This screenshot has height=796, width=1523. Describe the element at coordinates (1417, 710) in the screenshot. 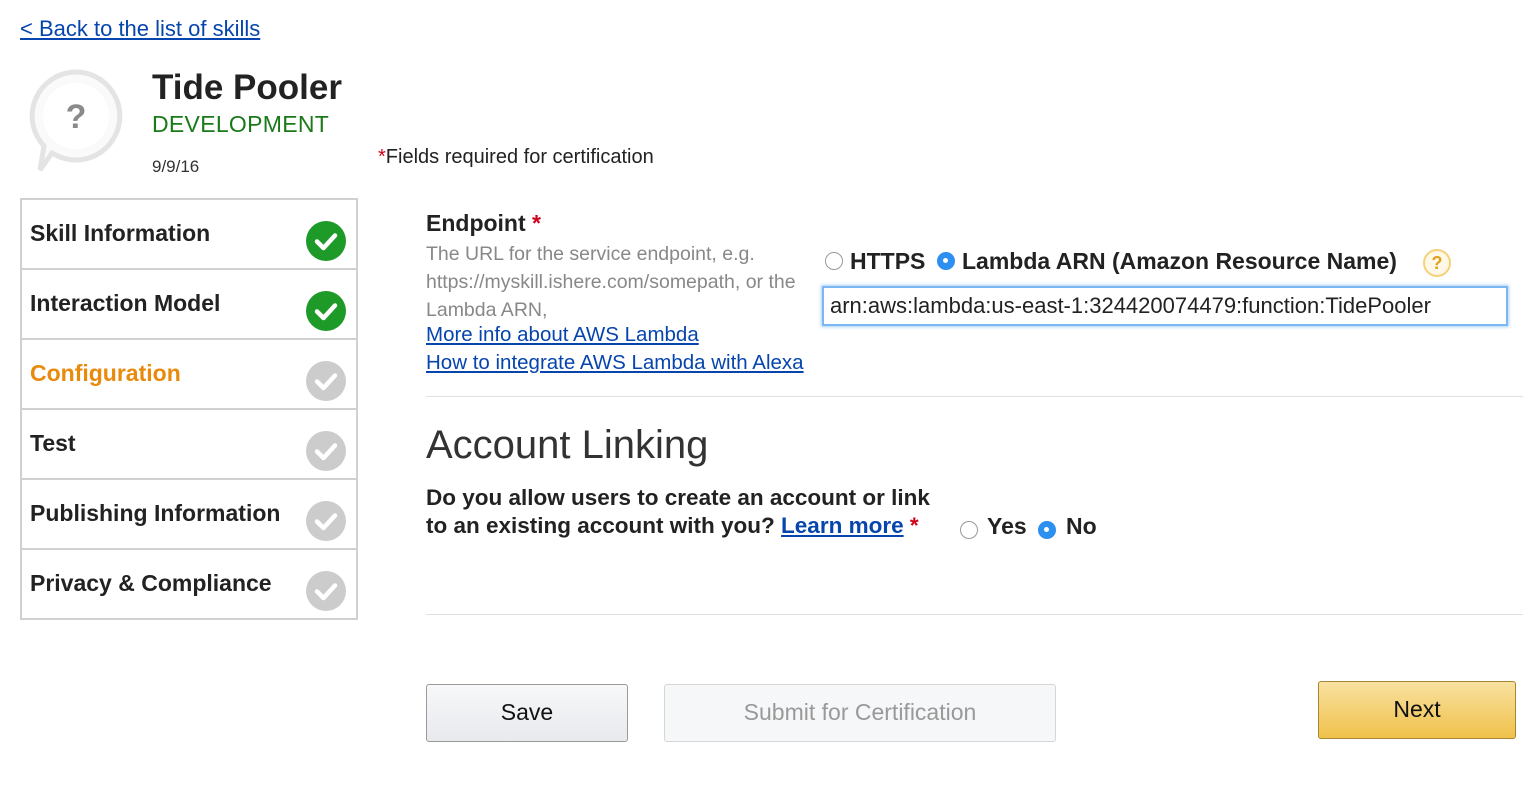

I see `next-button: Next` at that location.